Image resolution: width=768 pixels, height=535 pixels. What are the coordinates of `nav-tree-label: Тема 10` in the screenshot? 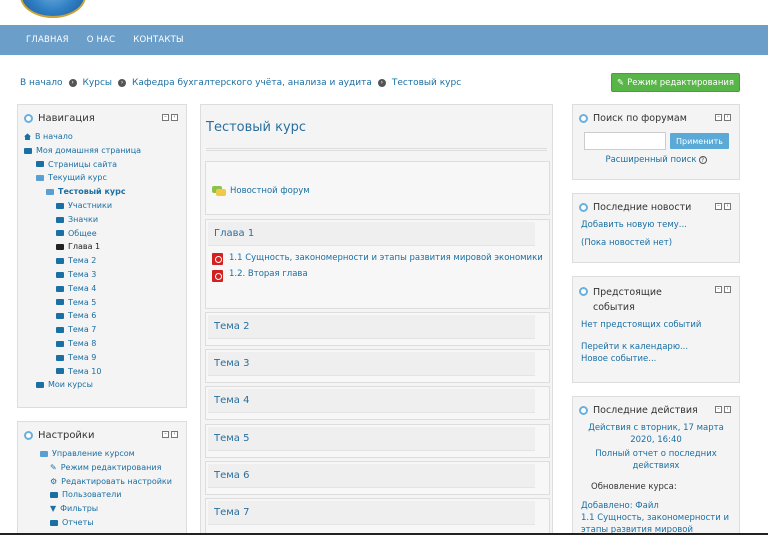 It's located at (84, 372).